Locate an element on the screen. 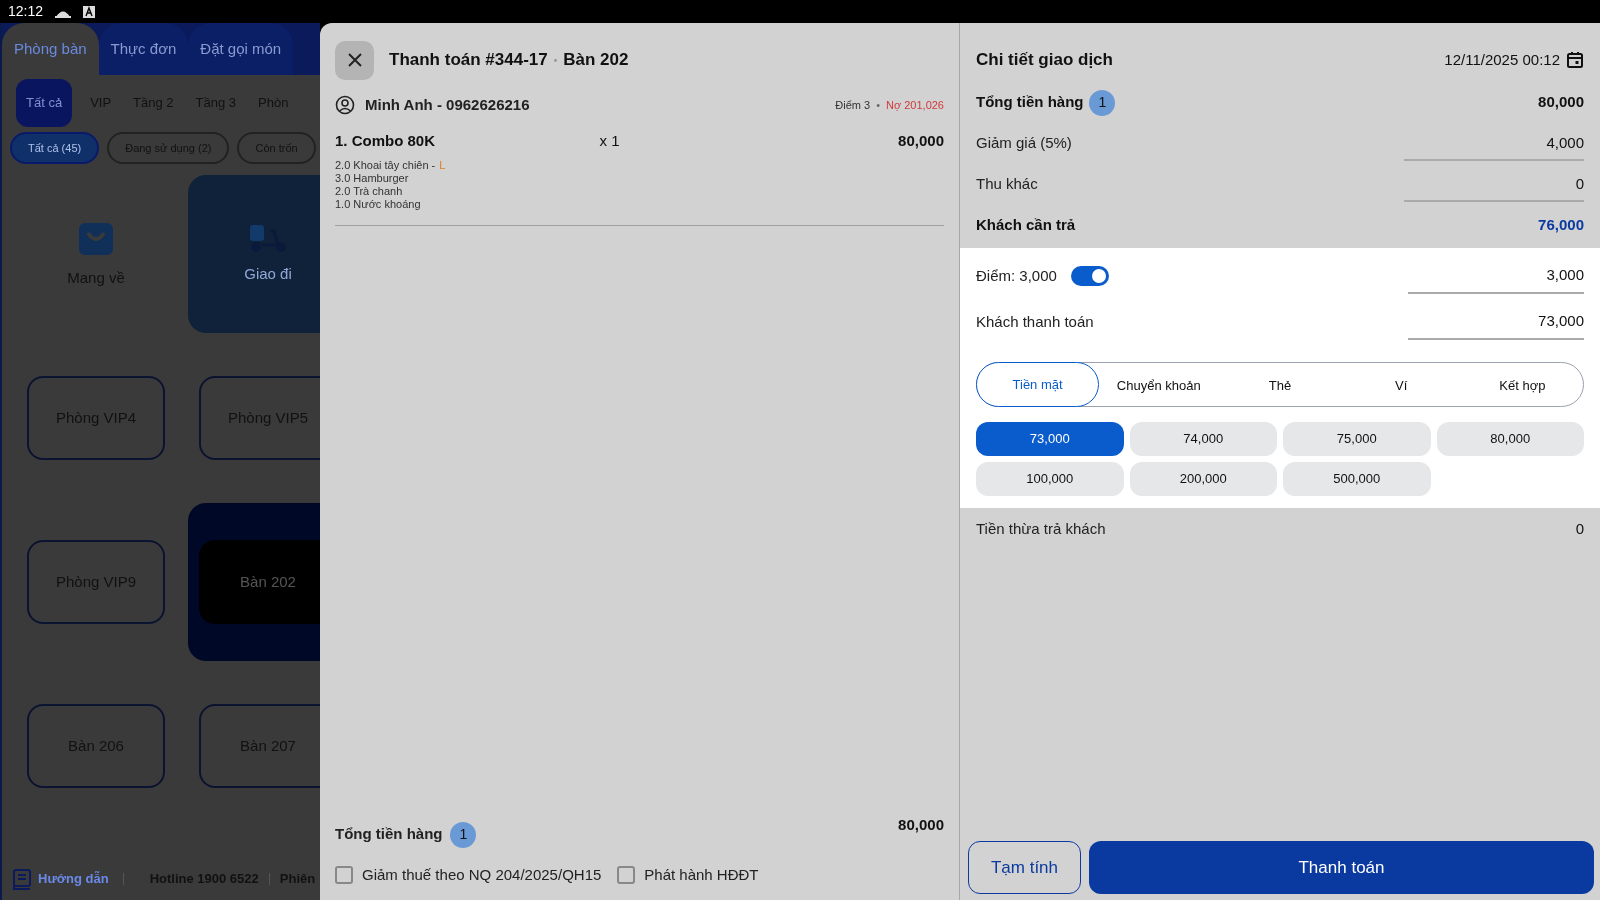 Image resolution: width=1600 pixels, height=900 pixels. amount-field: 0 is located at coordinates (1494, 184).